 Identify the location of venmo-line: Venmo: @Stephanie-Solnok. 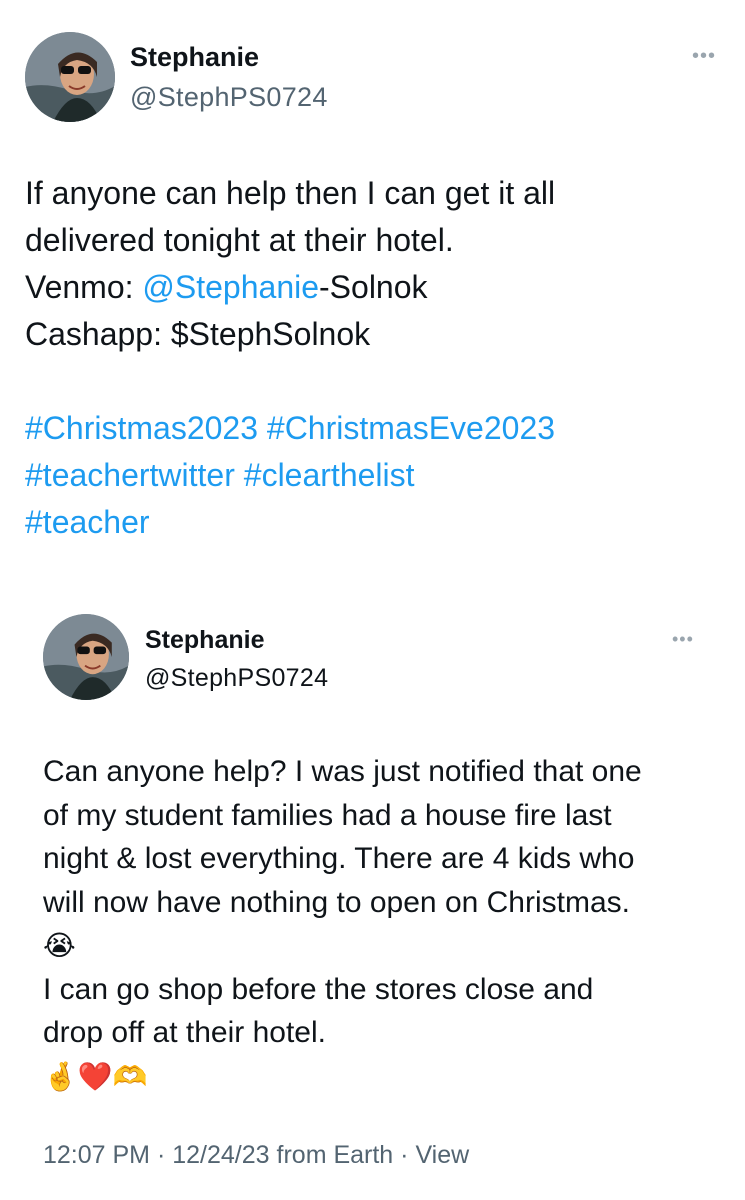
(375, 287).